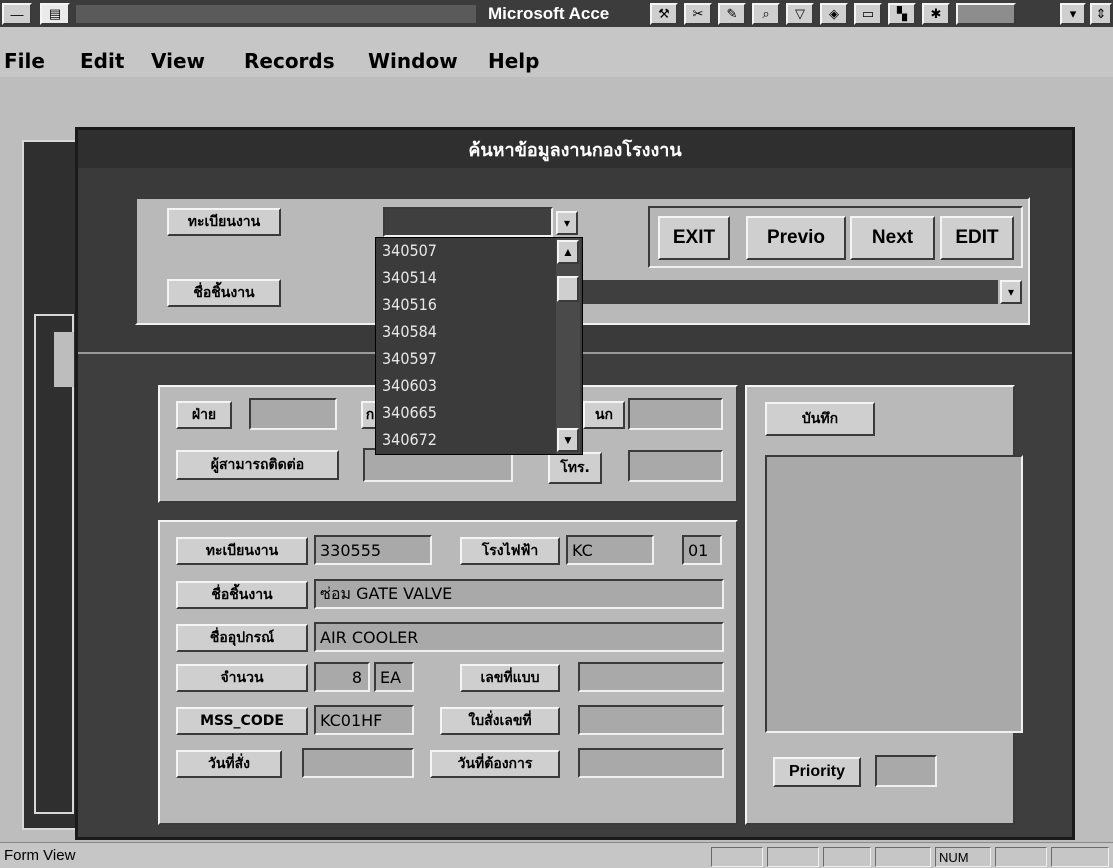 This screenshot has height=868, width=1113. I want to click on database-icon: ◈, so click(834, 14).